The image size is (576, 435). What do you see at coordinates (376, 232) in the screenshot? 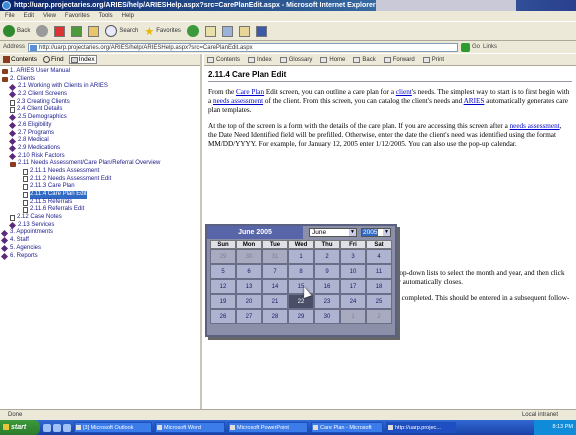
I see `year-select: 2005 ▼` at bounding box center [376, 232].